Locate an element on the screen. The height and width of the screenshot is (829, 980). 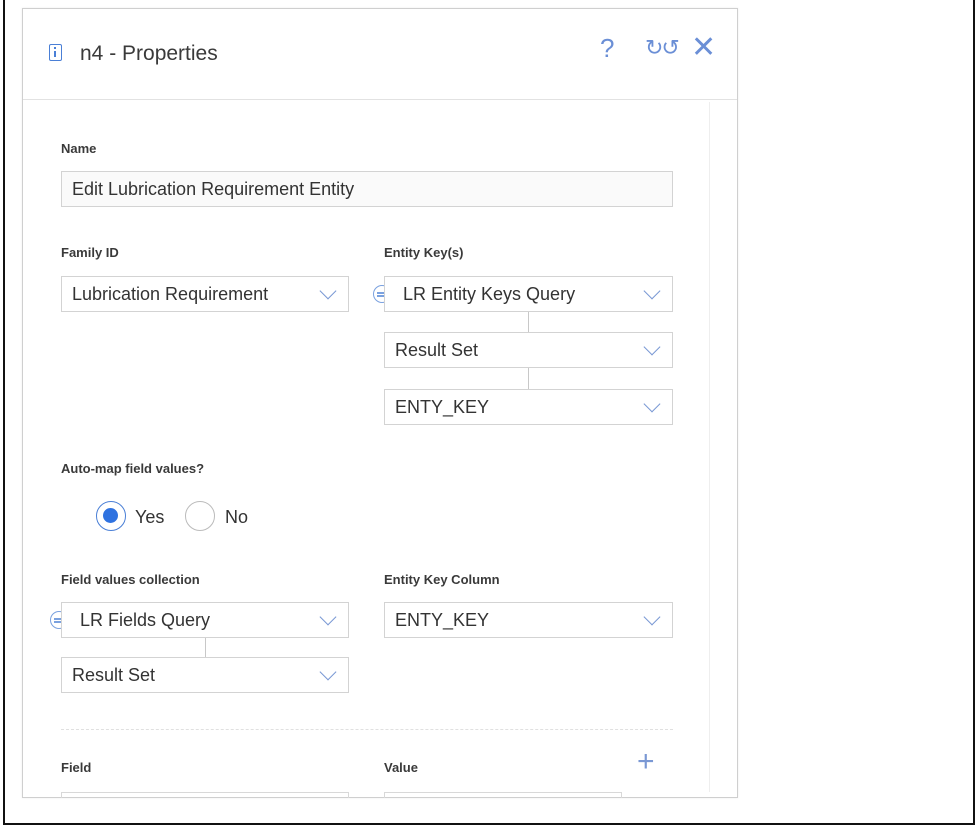
entity-key-column-label: Entity Key Column is located at coordinates (442, 579).